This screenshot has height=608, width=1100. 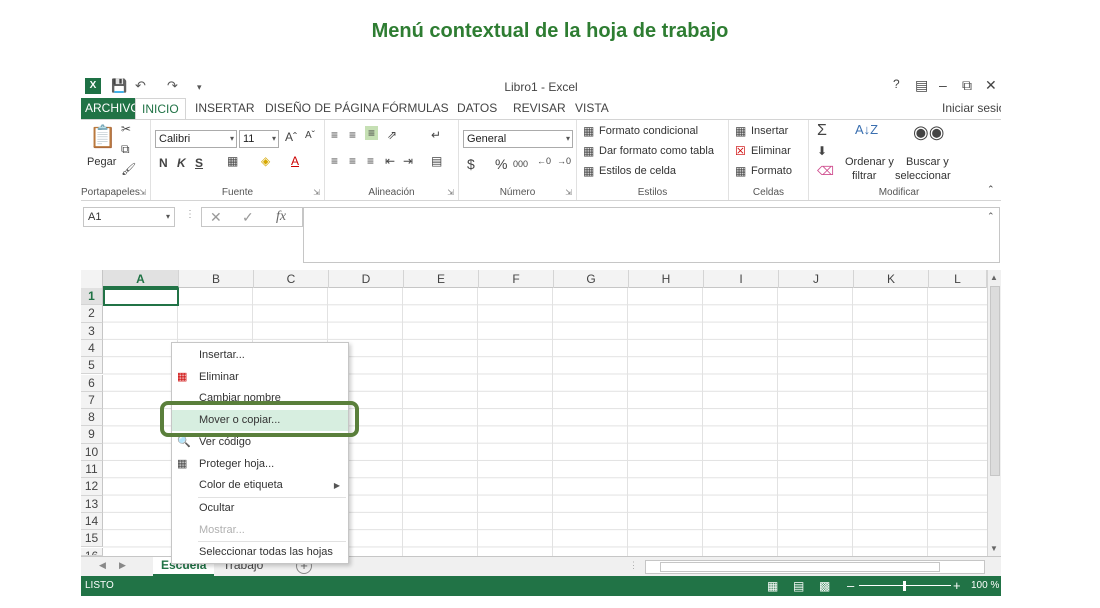 I want to click on page-layout-icon: ▤, so click(x=798, y=586).